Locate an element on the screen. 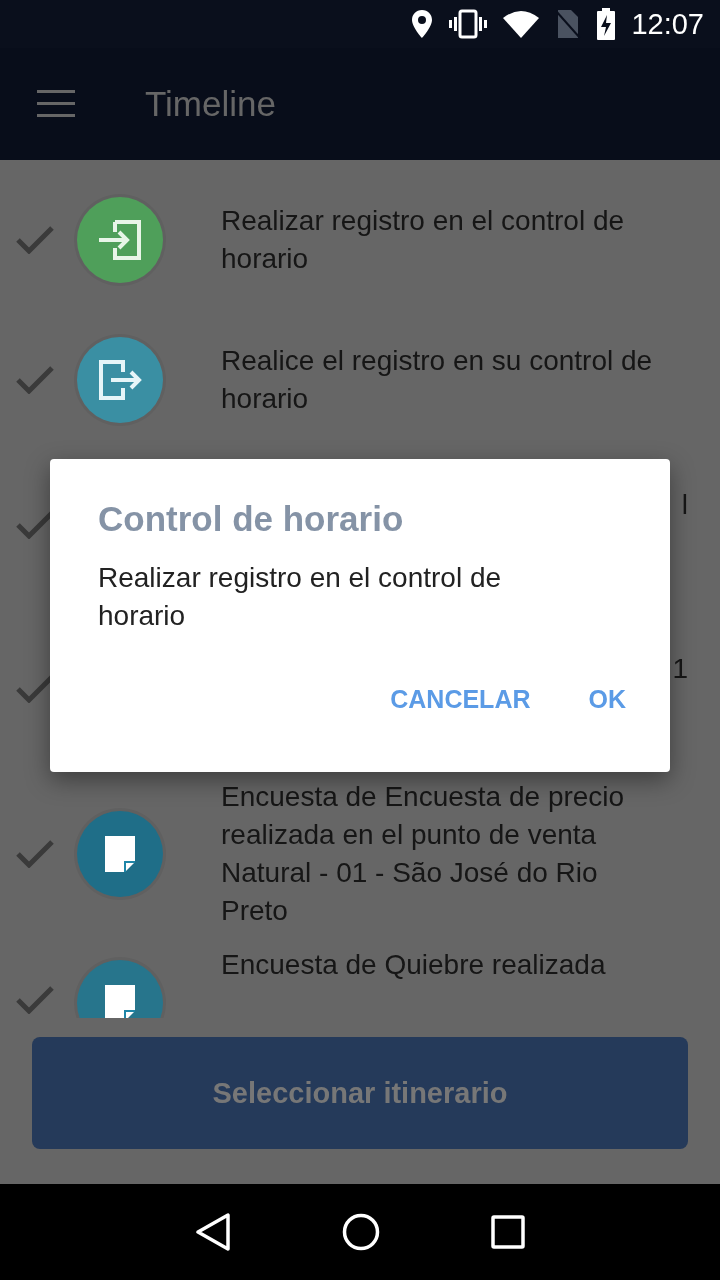 Image resolution: width=720 pixels, height=1280 pixels. location-icon is located at coordinates (422, 24).